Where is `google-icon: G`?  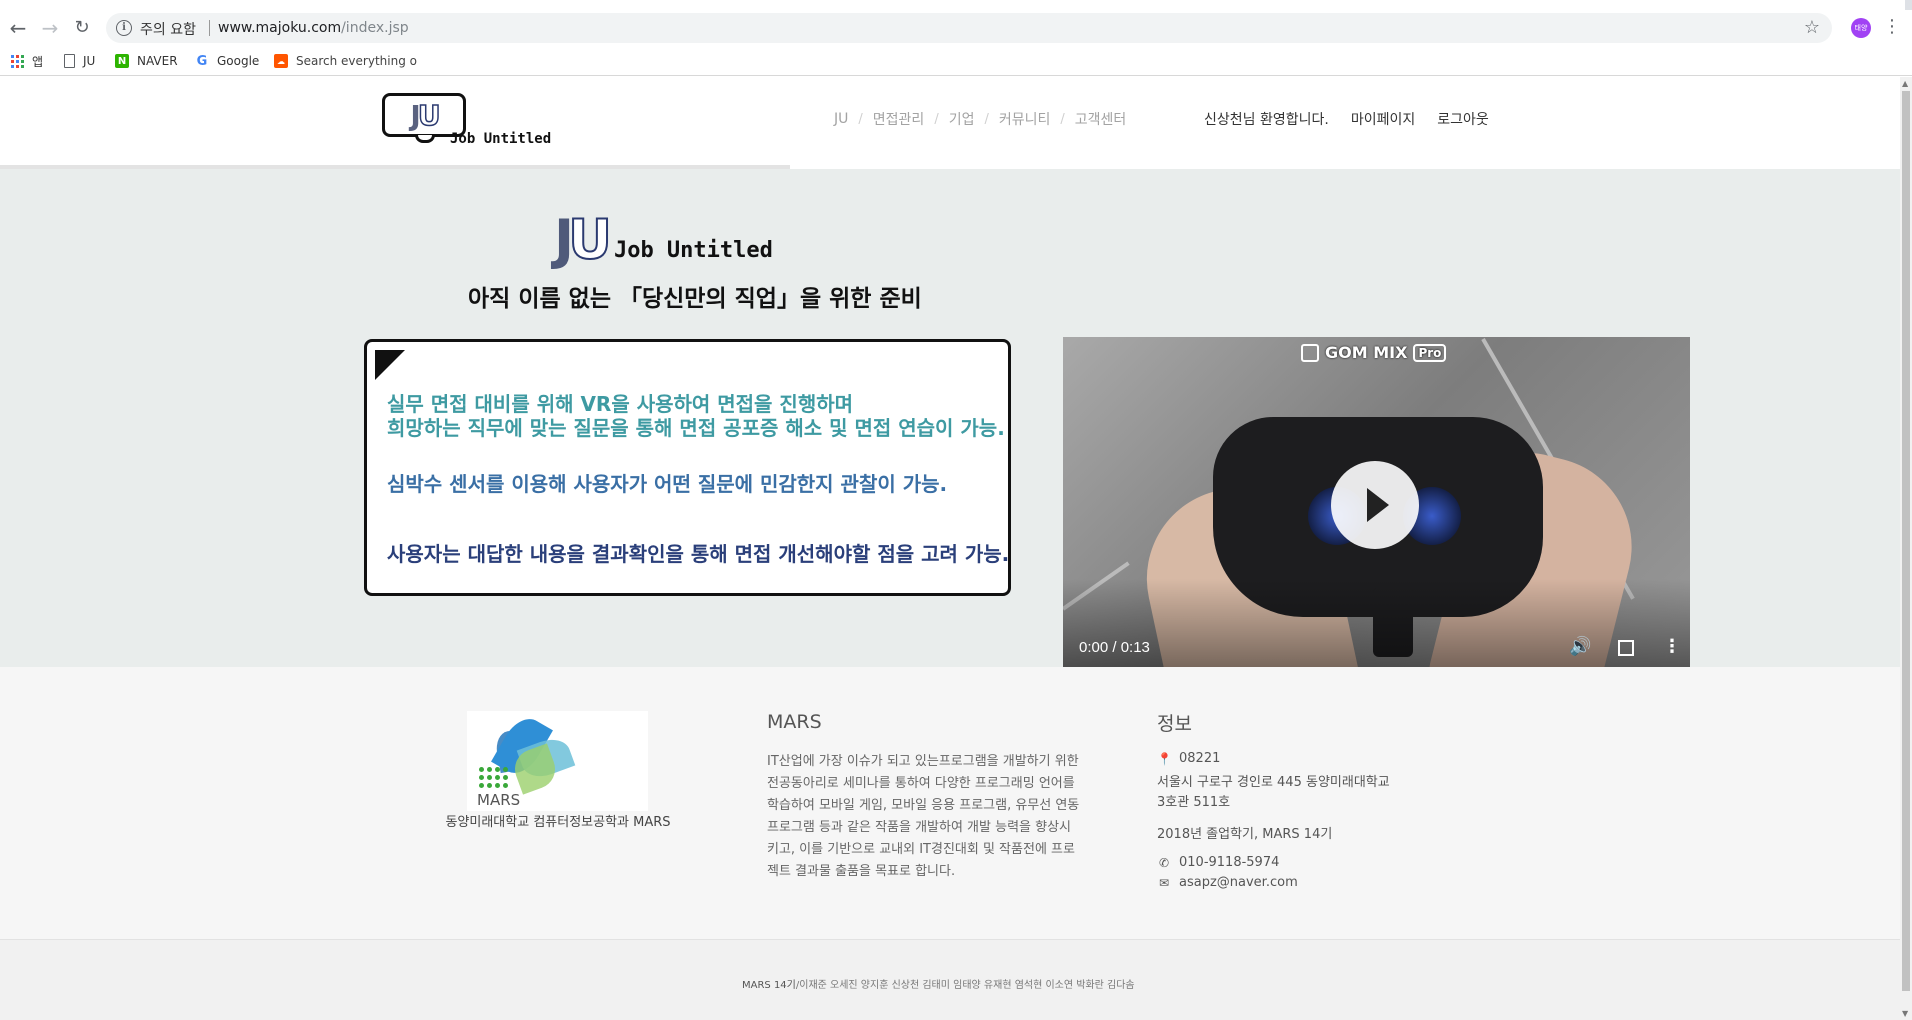 google-icon: G is located at coordinates (202, 61).